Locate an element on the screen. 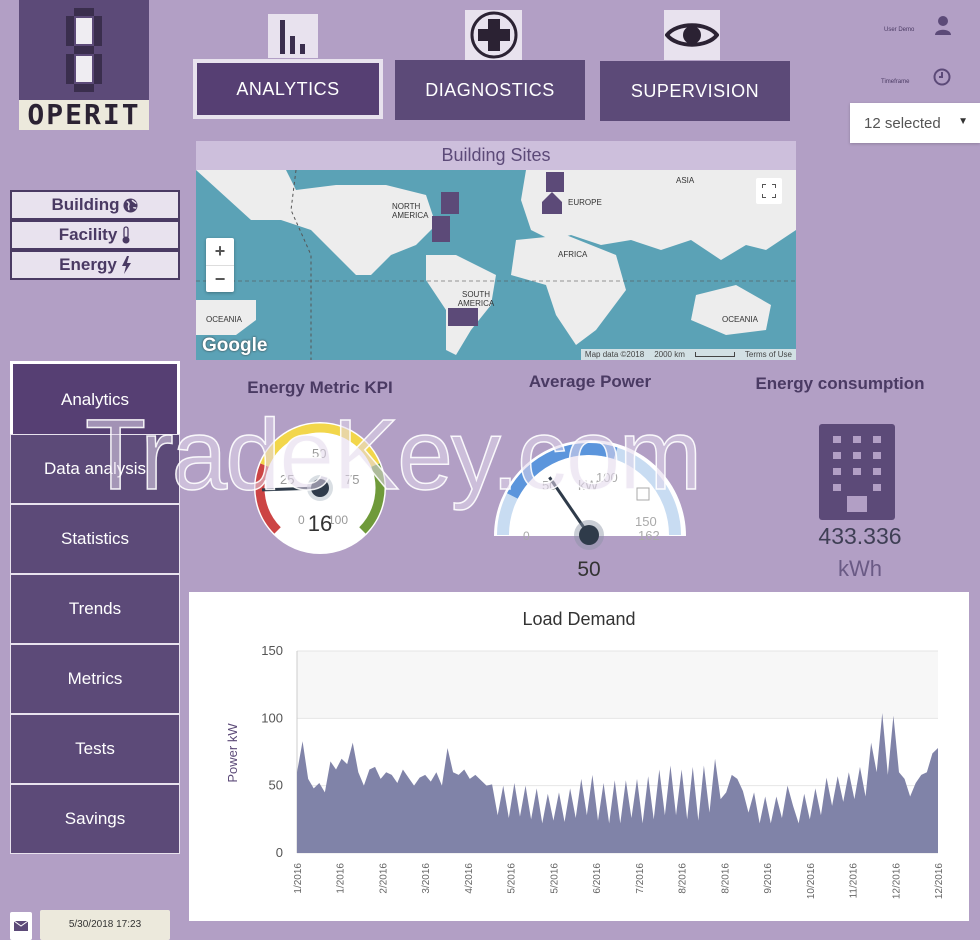  sidebar-item-label: Statistics is located at coordinates (95, 538).